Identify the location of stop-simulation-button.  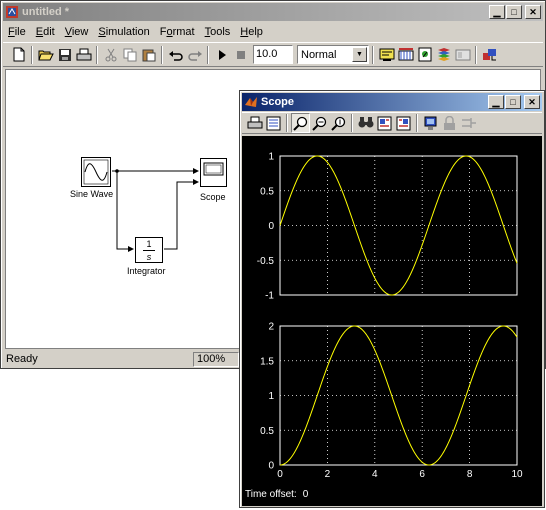
(240, 55).